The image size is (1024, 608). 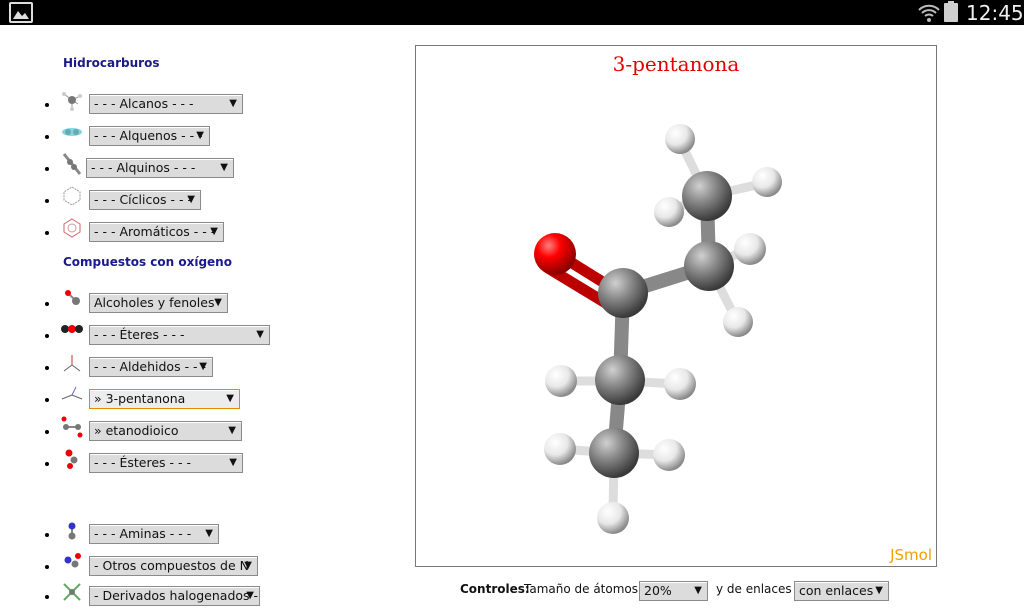 What do you see at coordinates (111, 63) in the screenshot?
I see `section-heading-hydrocarbons: Hidrocarburos` at bounding box center [111, 63].